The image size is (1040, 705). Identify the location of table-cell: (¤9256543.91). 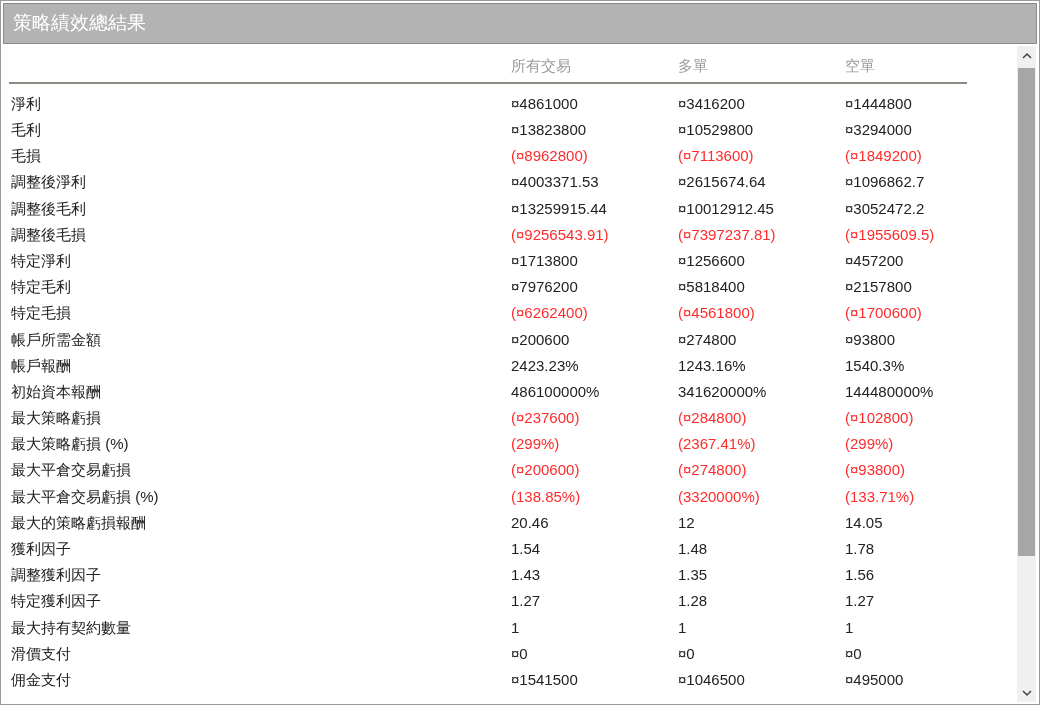
(560, 234).